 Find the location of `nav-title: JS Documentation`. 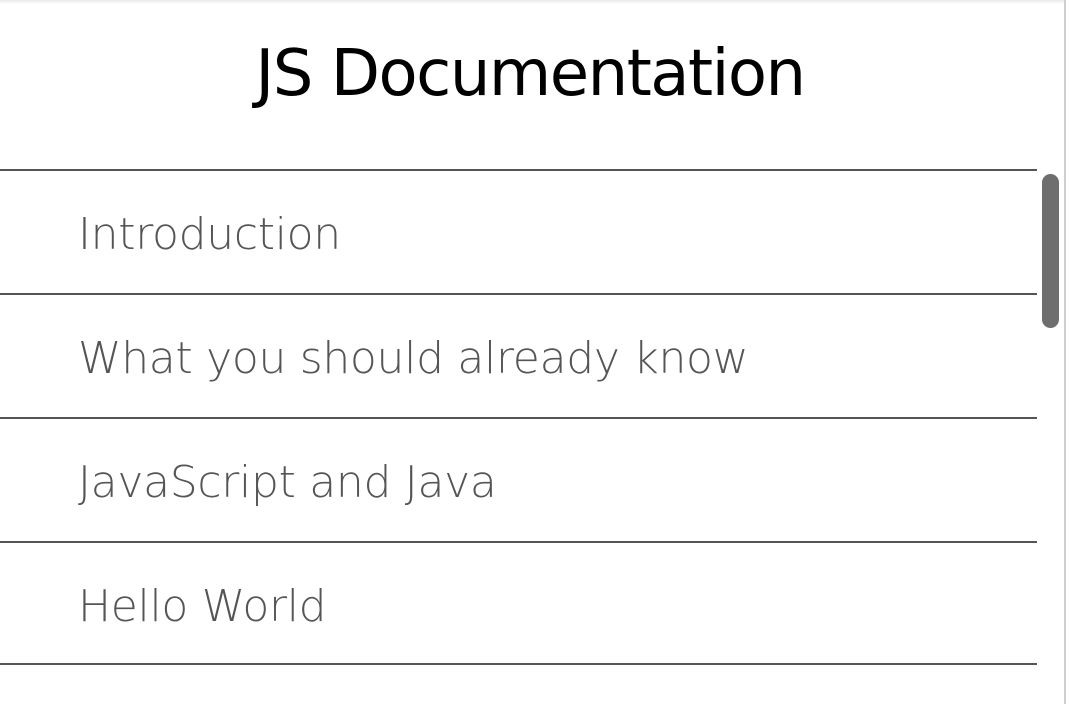

nav-title: JS Documentation is located at coordinates (530, 74).